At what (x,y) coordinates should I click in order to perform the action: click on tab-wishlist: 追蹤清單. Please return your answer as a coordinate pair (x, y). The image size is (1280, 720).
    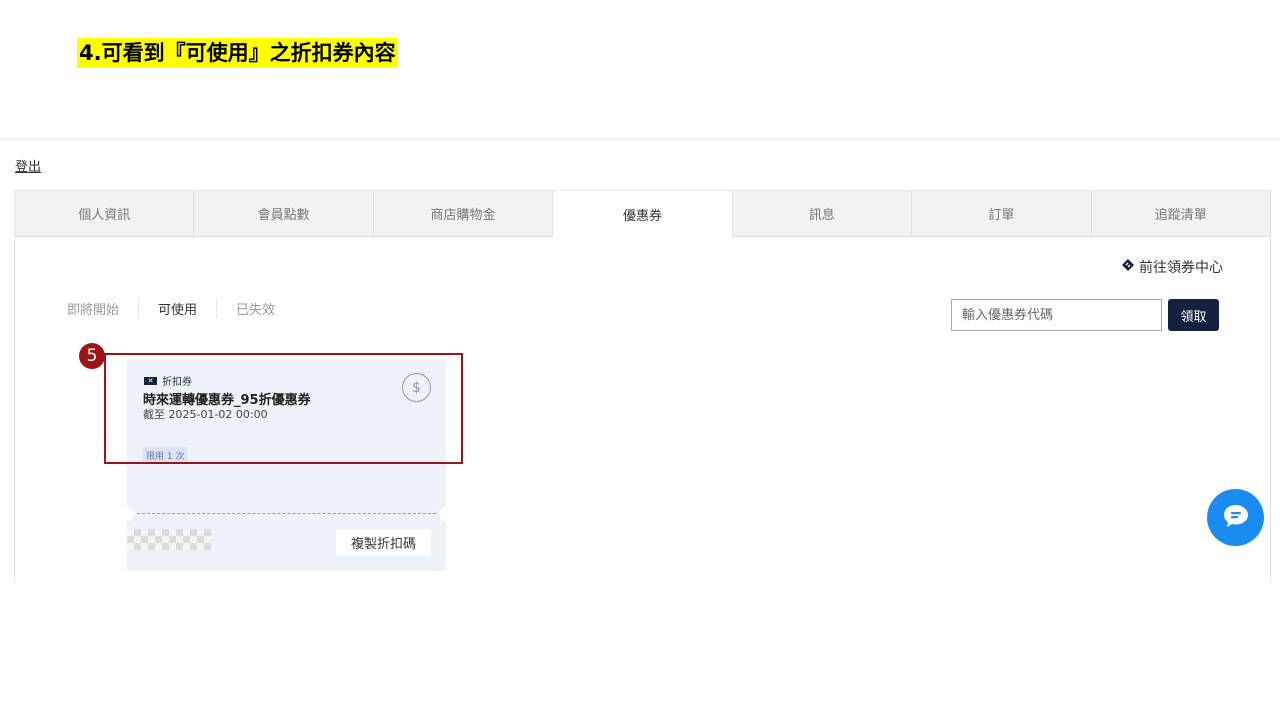
    Looking at the image, I should click on (1180, 214).